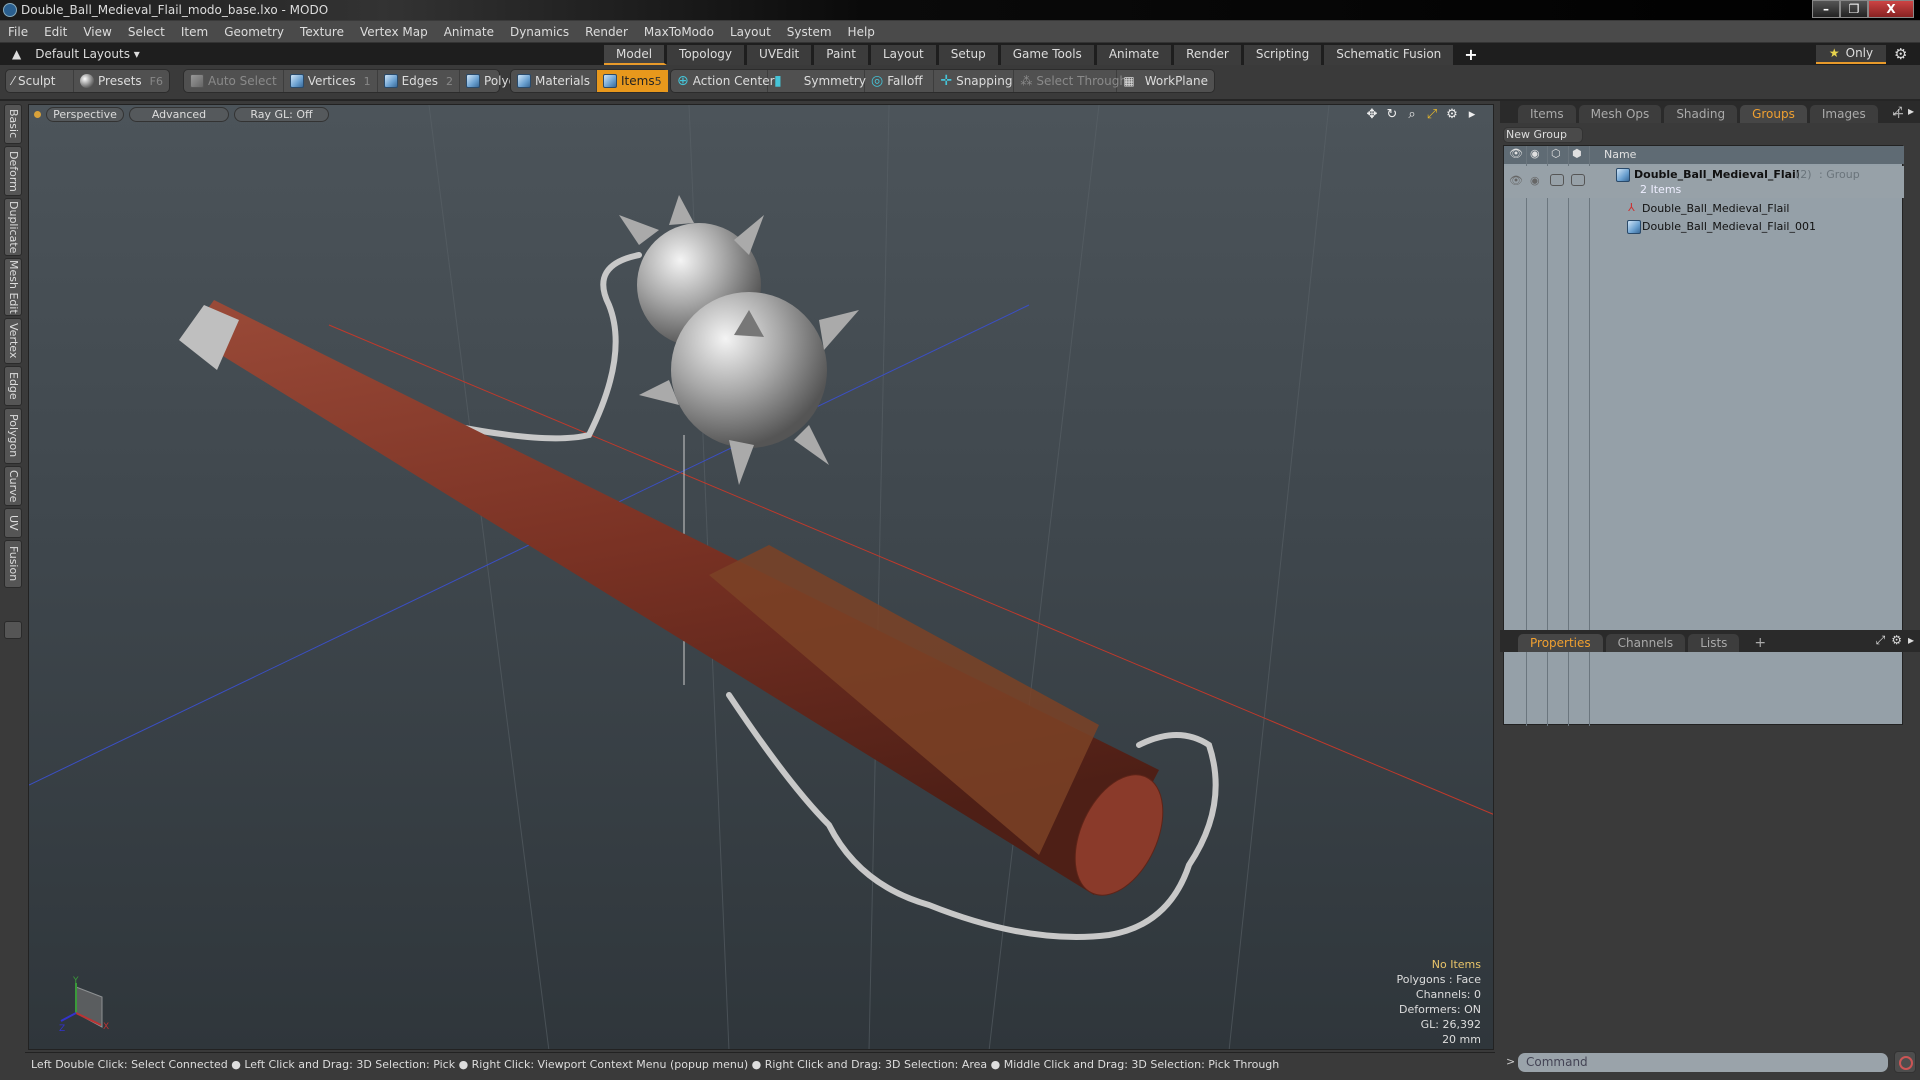 This screenshot has width=1920, height=1080. Describe the element at coordinates (1472, 55) in the screenshot. I see `add-tab-button: +` at that location.